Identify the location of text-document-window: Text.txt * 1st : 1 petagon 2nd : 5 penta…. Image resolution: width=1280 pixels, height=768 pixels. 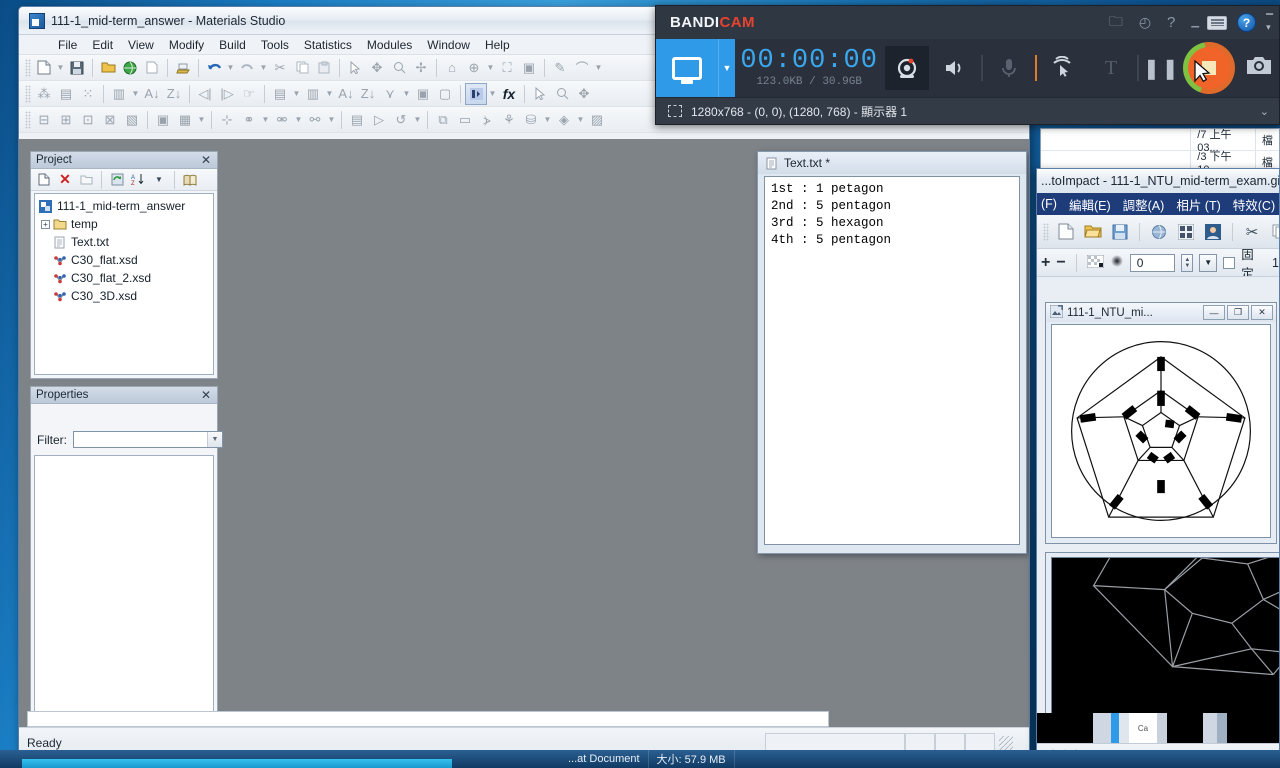
(892, 352).